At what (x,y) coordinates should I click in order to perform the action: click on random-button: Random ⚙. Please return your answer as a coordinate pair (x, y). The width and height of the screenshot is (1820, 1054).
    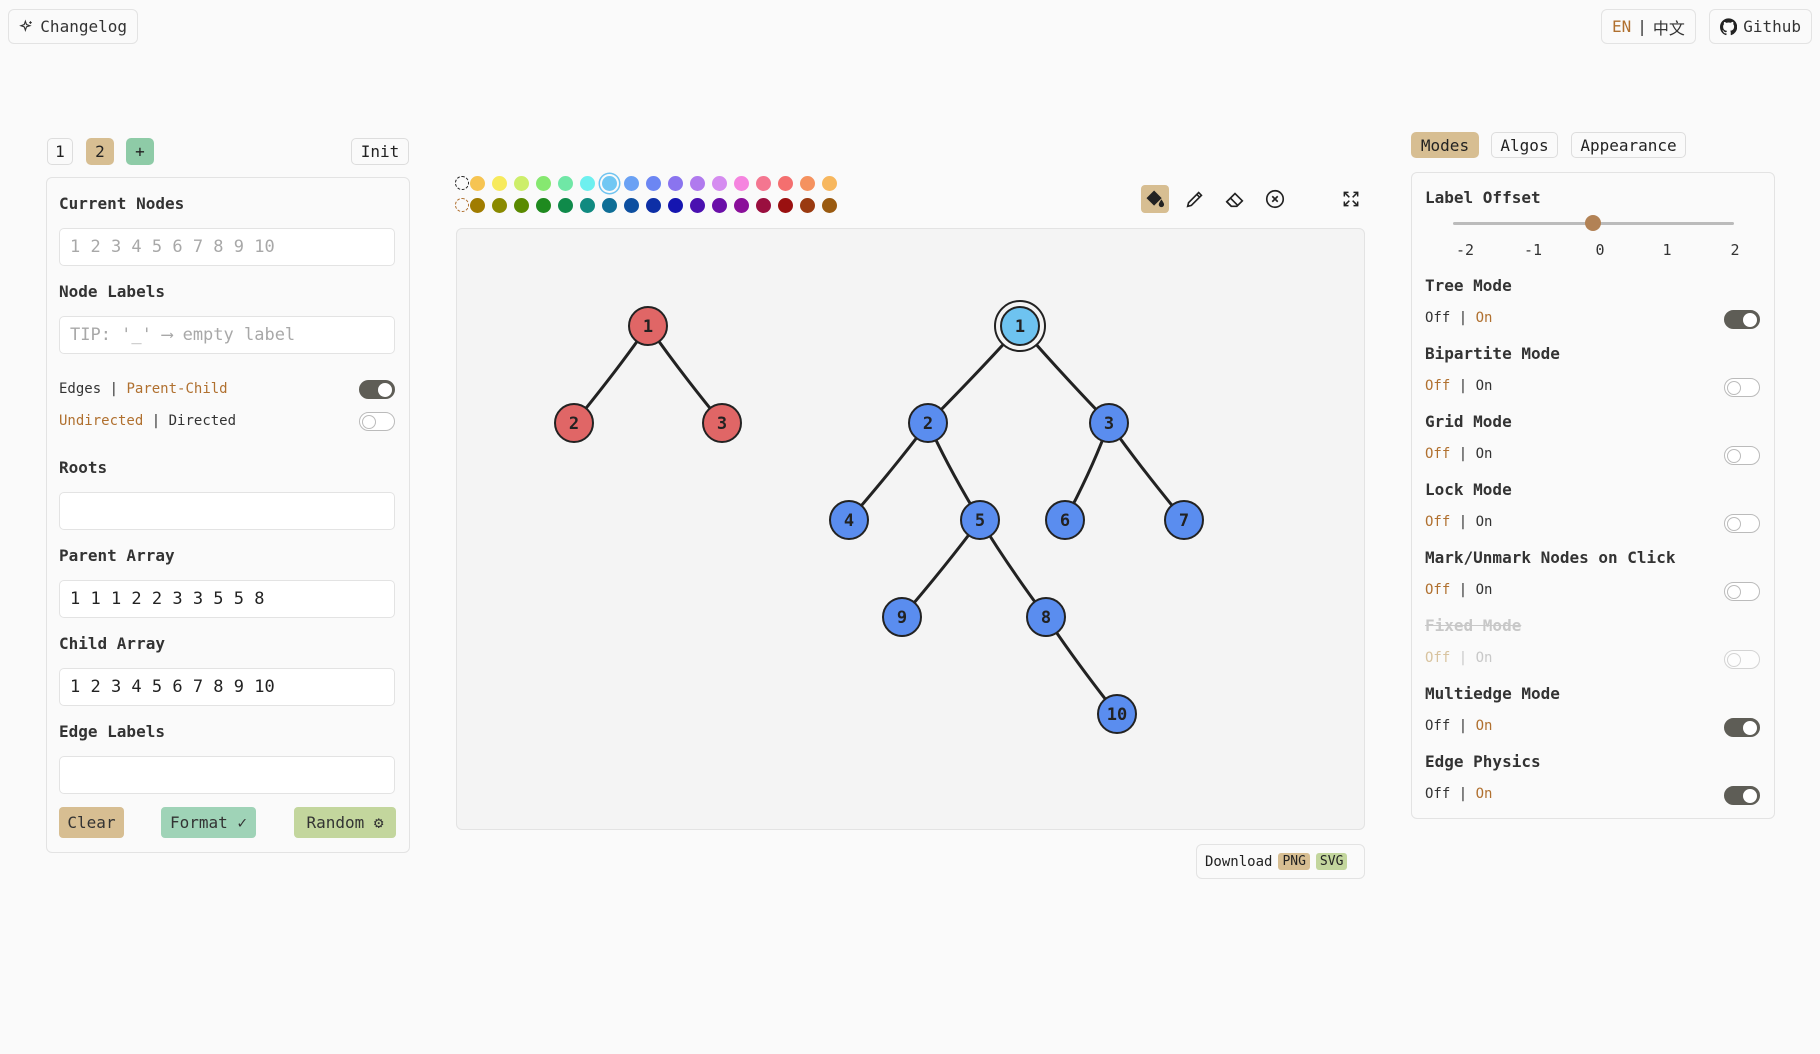
    Looking at the image, I should click on (345, 822).